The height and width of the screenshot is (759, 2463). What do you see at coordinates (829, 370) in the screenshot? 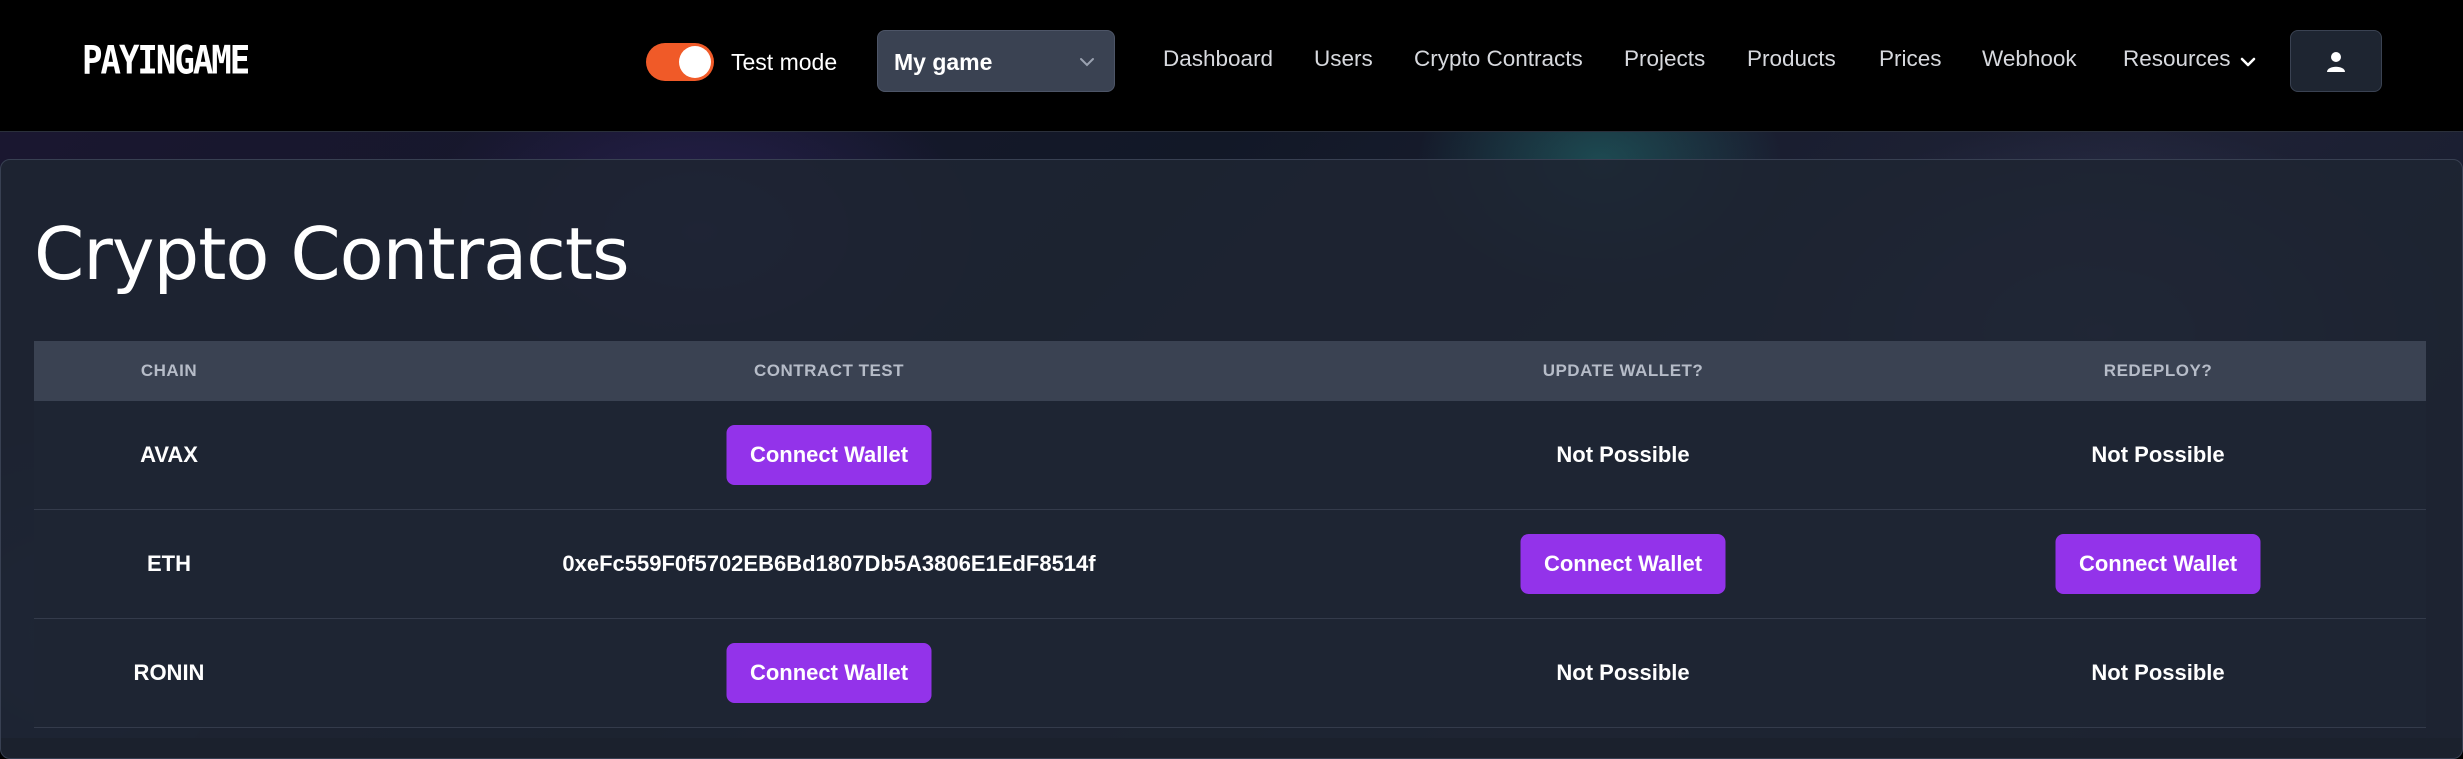
I see `column-header-contract-test: CONTRACT TEST` at bounding box center [829, 370].